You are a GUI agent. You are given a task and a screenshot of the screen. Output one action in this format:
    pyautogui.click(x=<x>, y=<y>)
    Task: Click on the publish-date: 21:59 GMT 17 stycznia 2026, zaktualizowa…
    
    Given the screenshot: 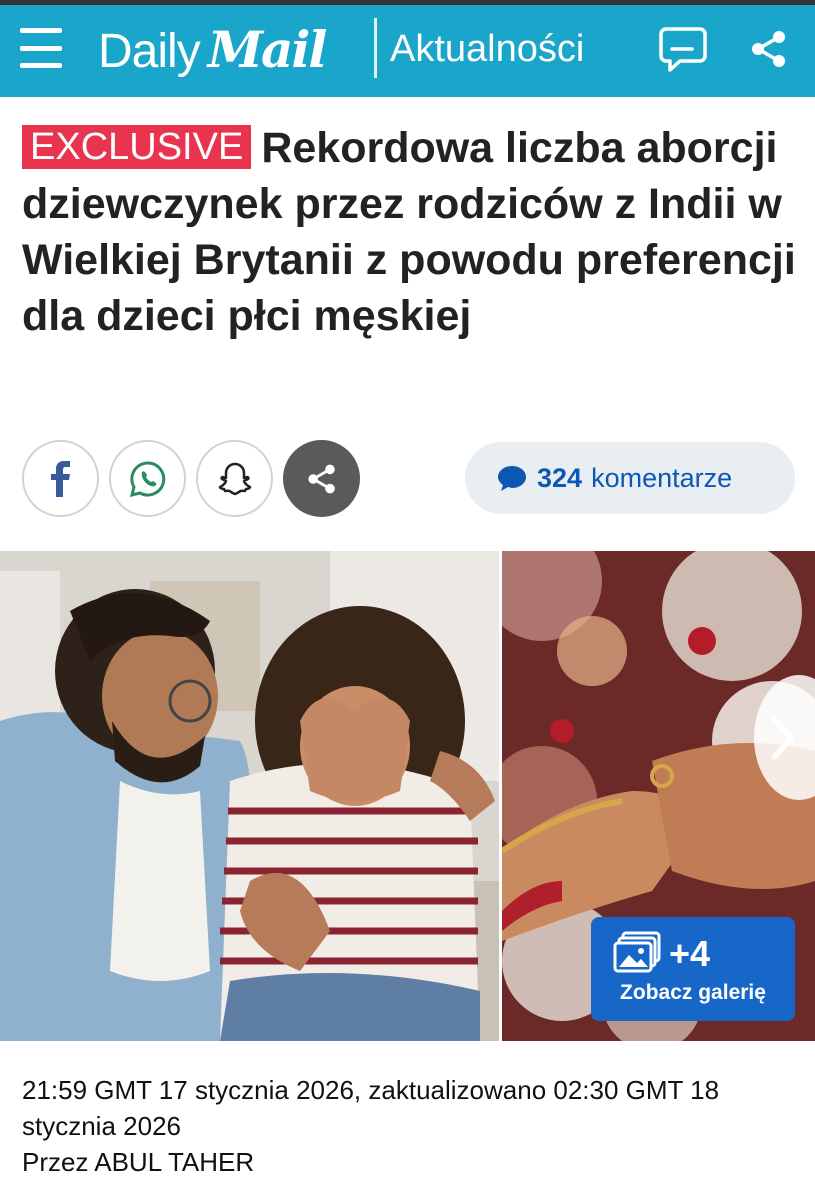 What is the action you would take?
    pyautogui.click(x=371, y=1108)
    